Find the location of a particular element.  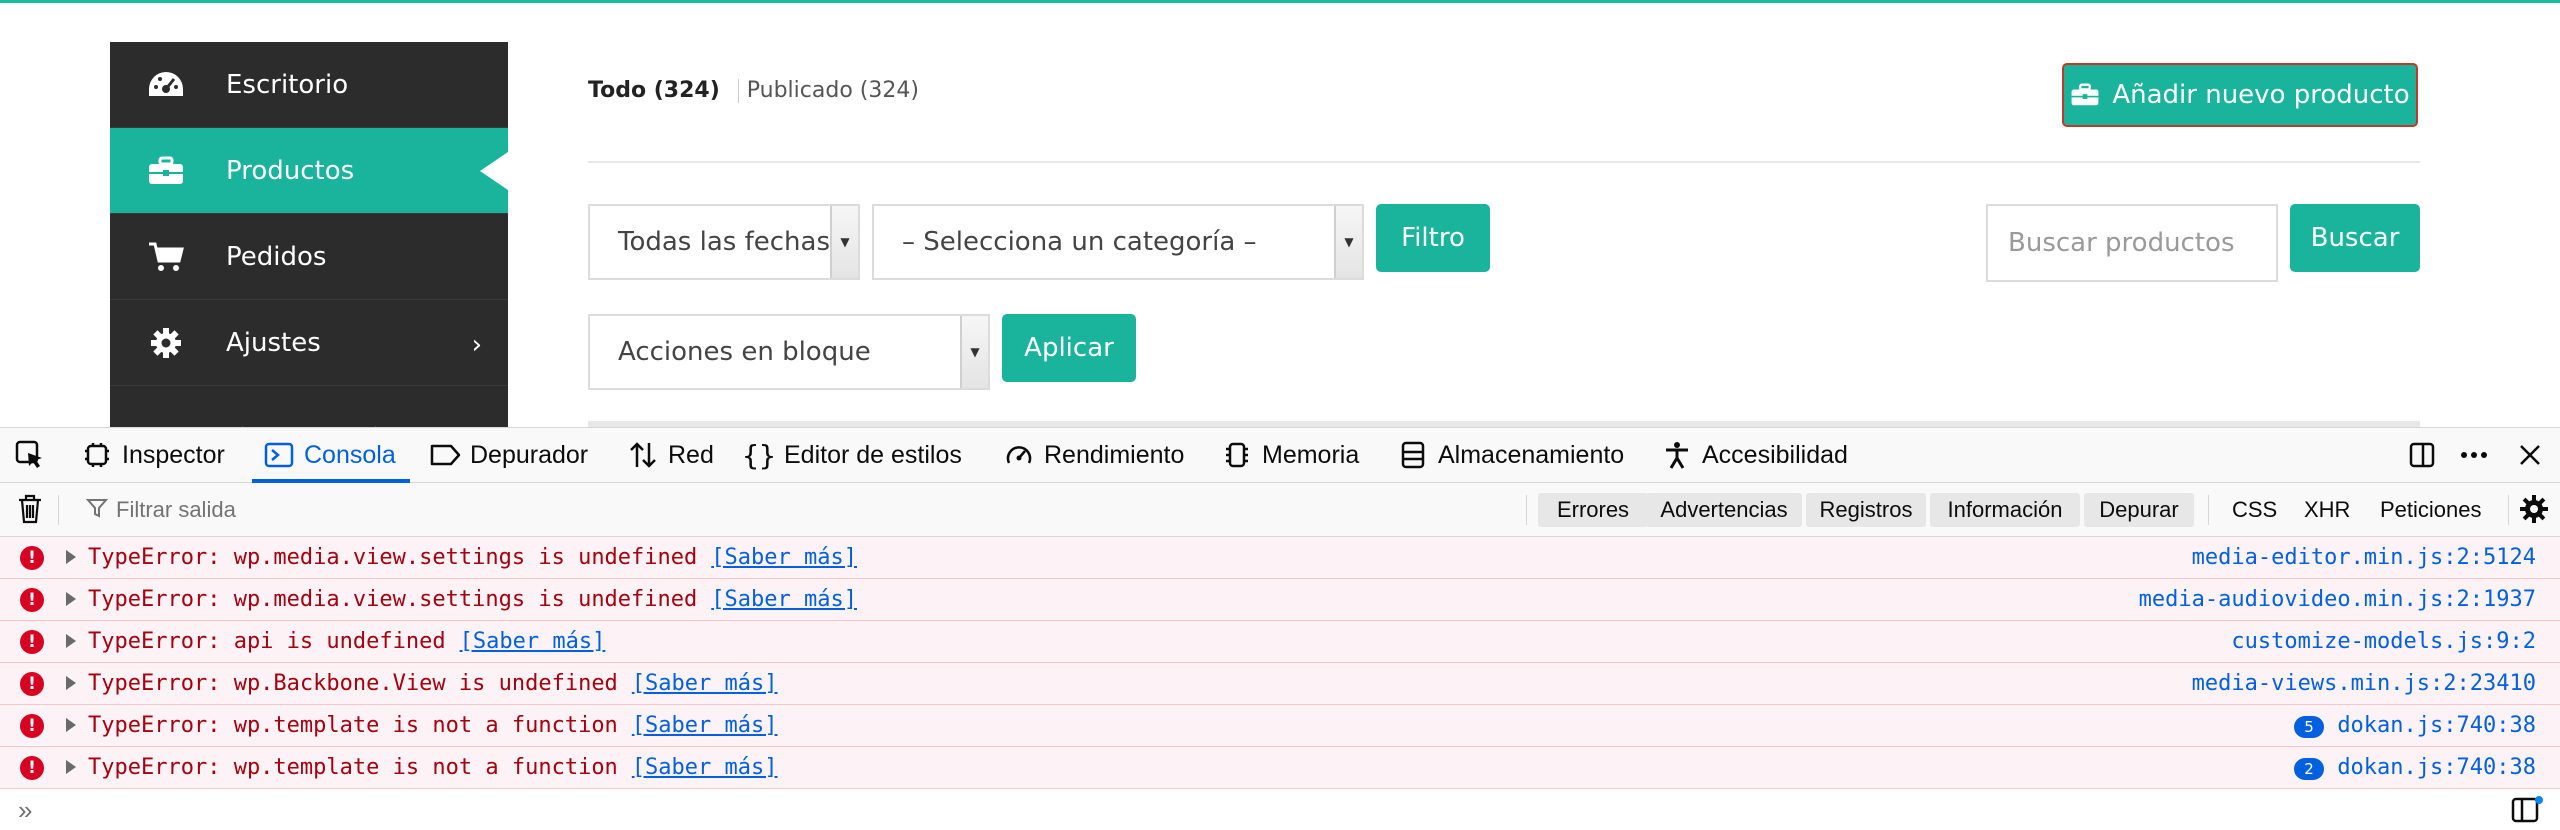

accessibility-icon is located at coordinates (1677, 455).